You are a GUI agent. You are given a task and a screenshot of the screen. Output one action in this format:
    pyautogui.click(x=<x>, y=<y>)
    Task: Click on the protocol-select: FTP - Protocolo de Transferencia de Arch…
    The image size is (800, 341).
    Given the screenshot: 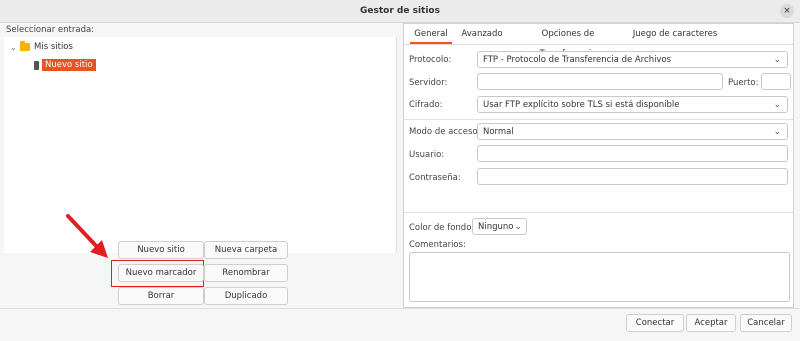 What is the action you would take?
    pyautogui.click(x=632, y=59)
    